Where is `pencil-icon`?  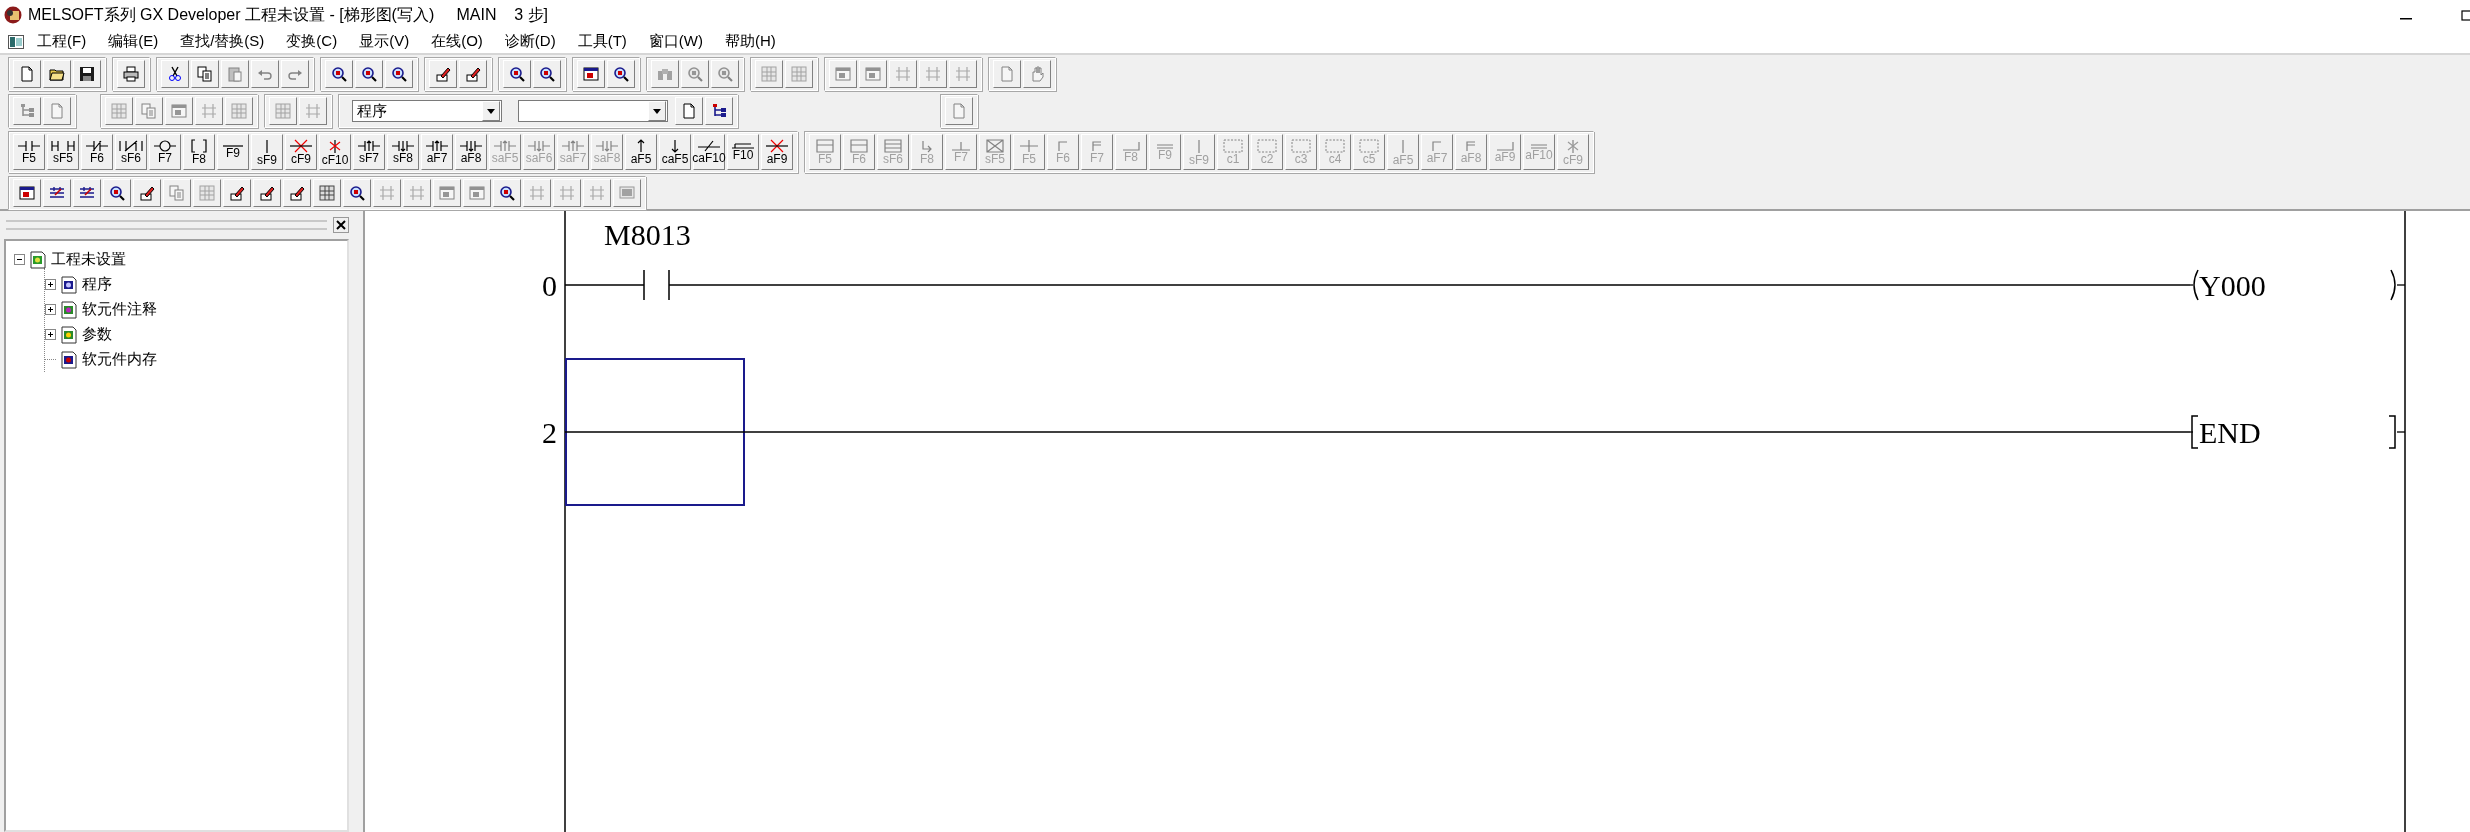 pencil-icon is located at coordinates (473, 74).